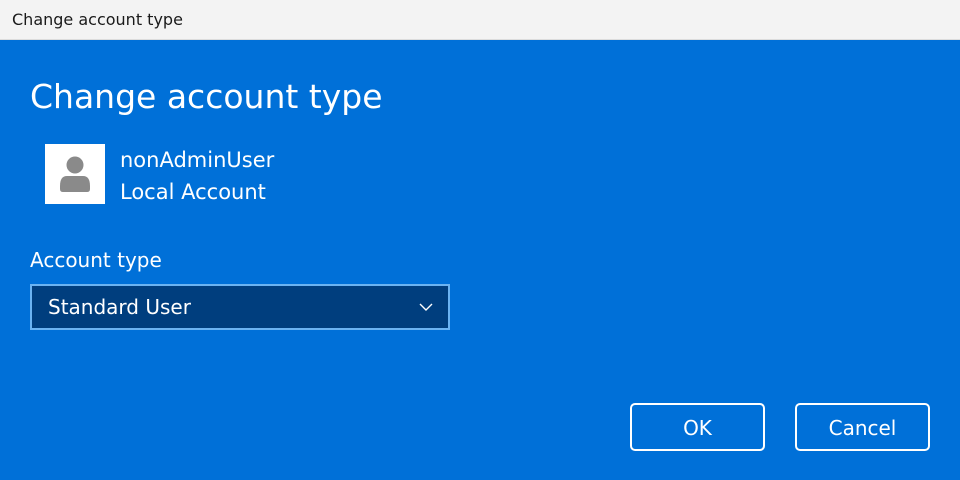  I want to click on cancel-button: Cancel, so click(862, 427).